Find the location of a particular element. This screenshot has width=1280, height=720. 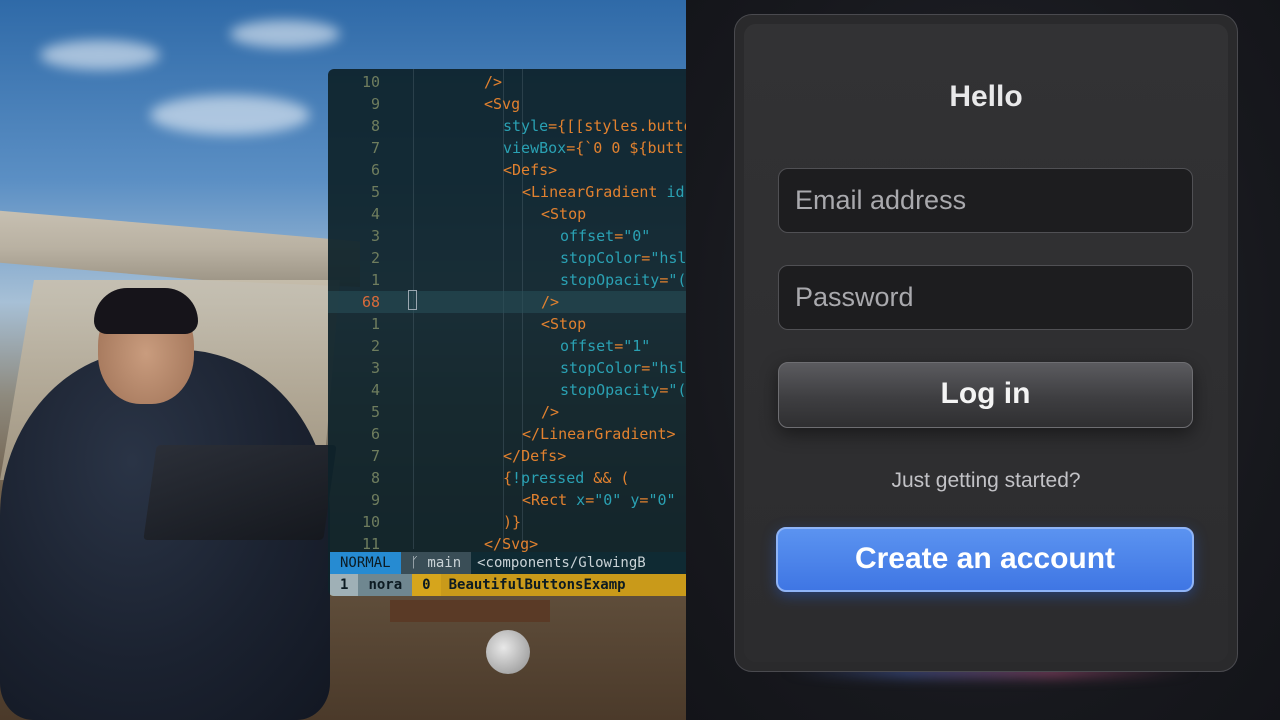

code-line: 10 /> is located at coordinates (507, 82).